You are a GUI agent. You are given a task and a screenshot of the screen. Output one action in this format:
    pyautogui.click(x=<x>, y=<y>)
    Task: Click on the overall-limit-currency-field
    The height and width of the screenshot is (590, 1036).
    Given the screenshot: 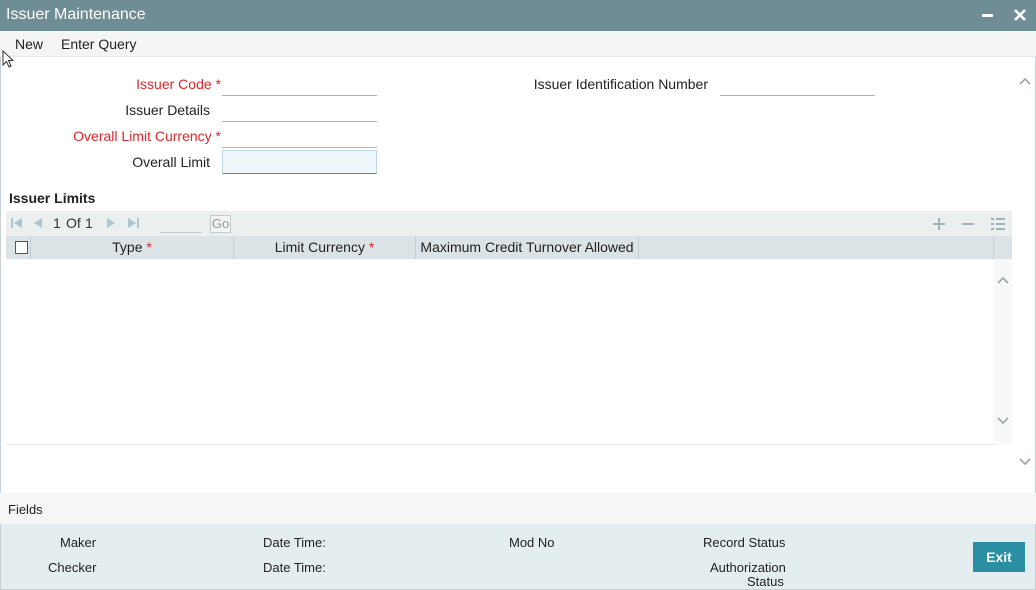 What is the action you would take?
    pyautogui.click(x=299, y=136)
    